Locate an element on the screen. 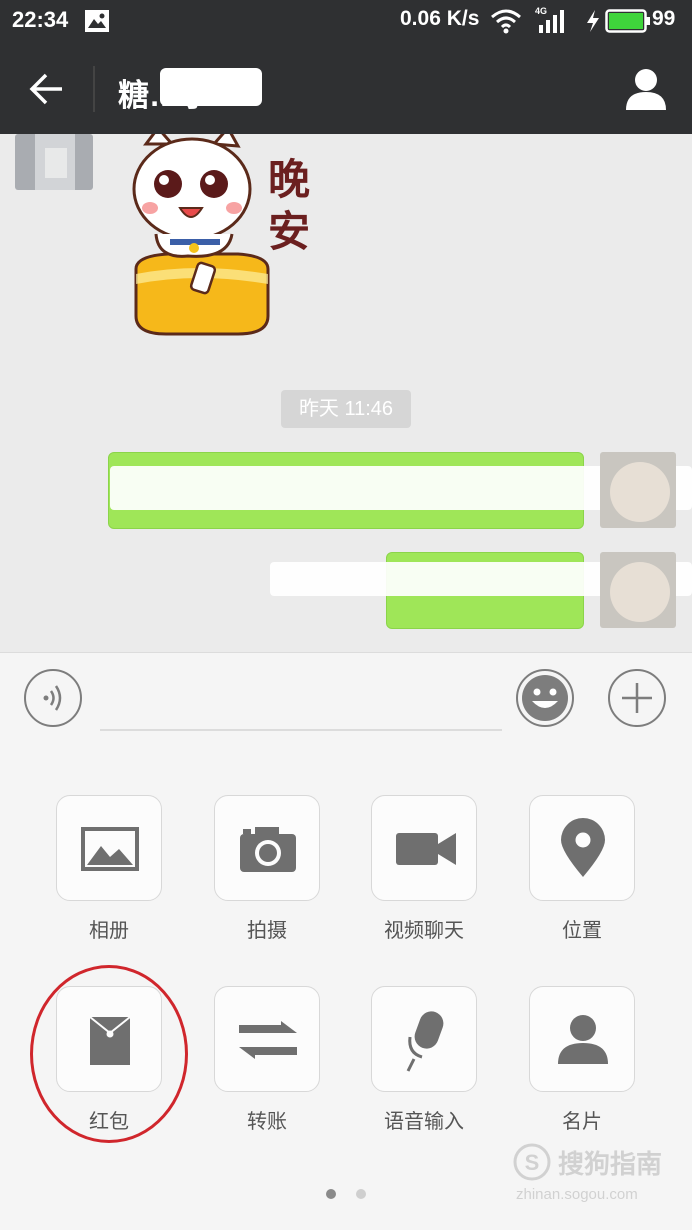 This screenshot has width=692, height=1230. goodnight-sticker: 晚 安 is located at coordinates (238, 239).